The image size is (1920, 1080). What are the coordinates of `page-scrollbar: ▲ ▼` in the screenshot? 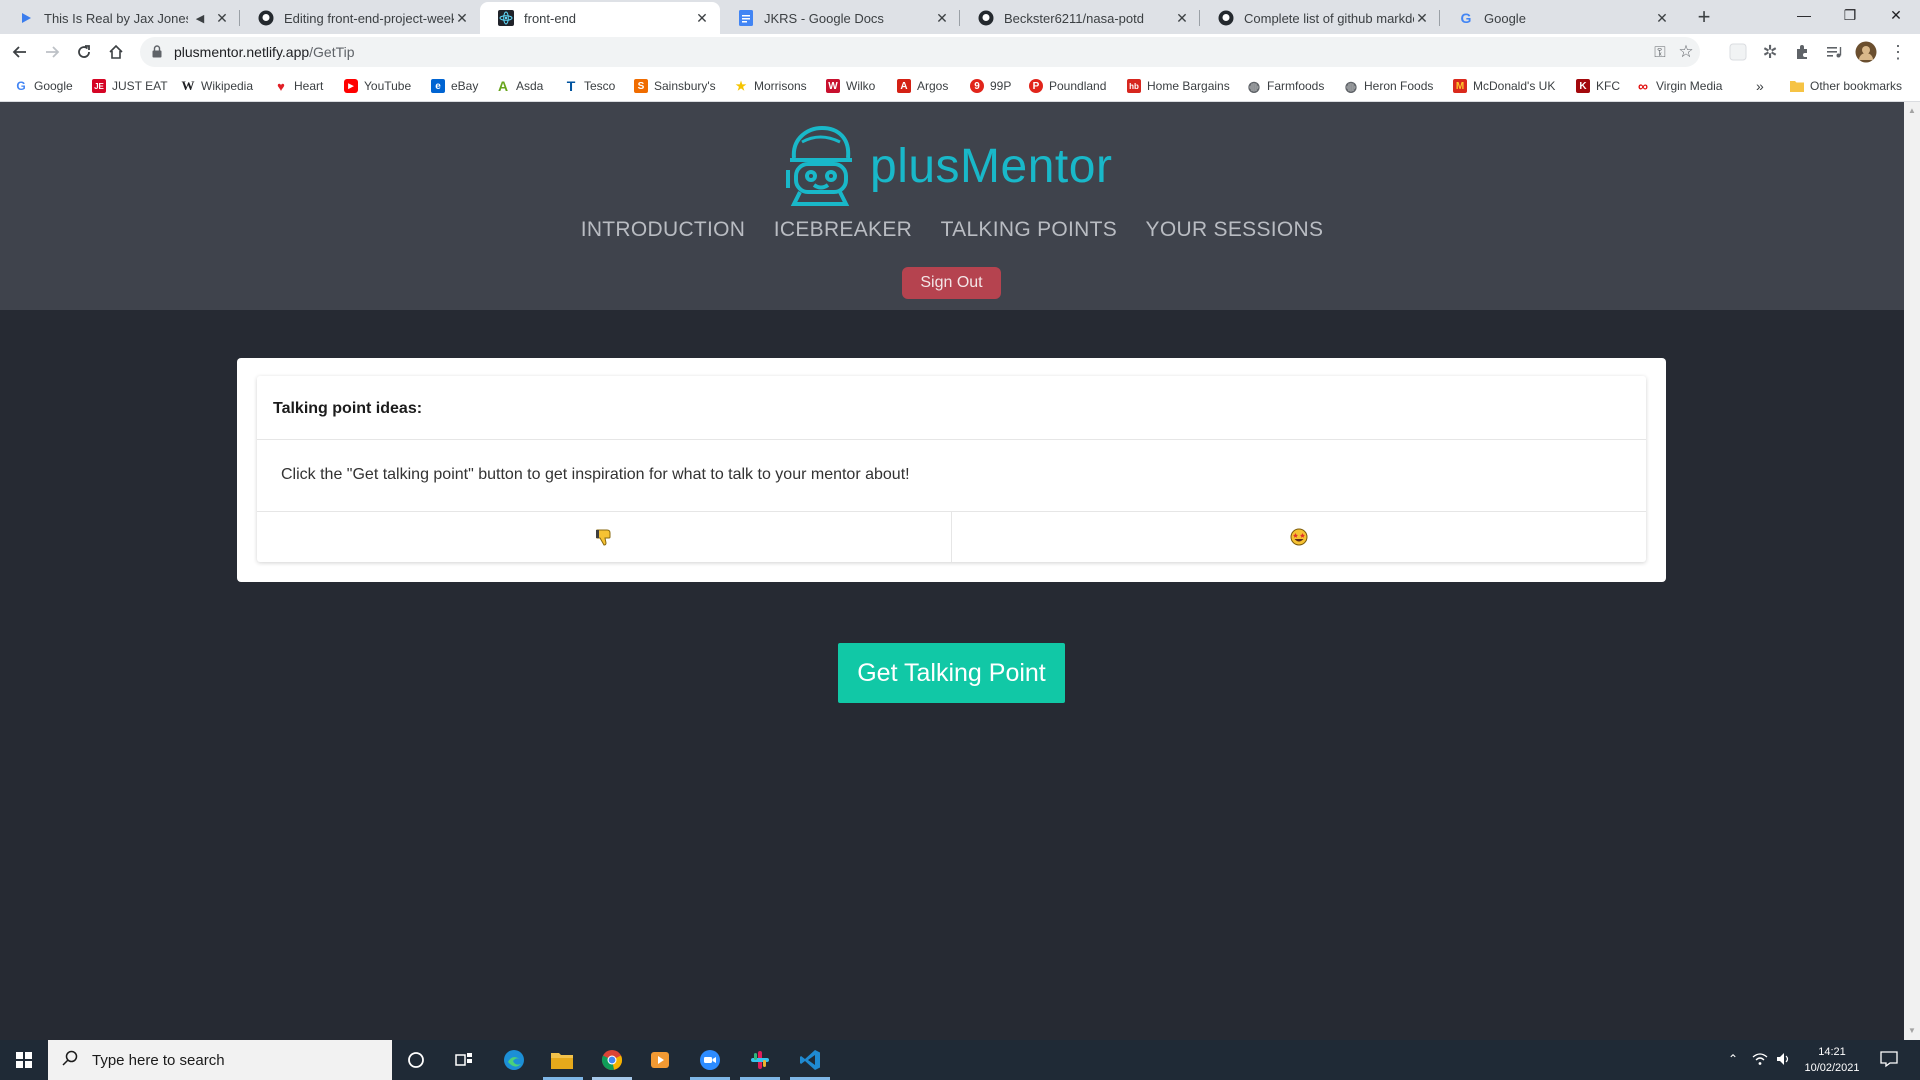 It's located at (1912, 571).